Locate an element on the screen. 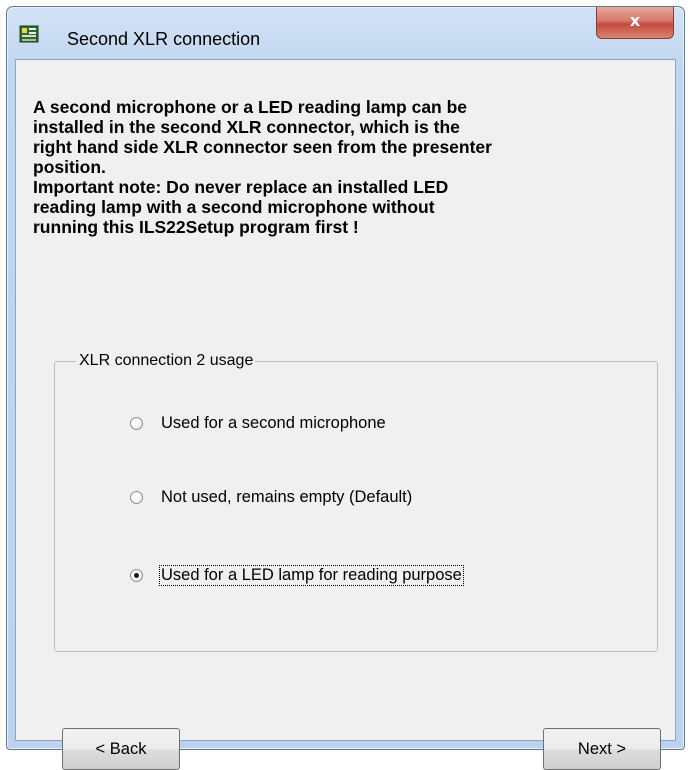 This screenshot has width=691, height=770. option-label: Not used, remains empty (Default) is located at coordinates (286, 497).